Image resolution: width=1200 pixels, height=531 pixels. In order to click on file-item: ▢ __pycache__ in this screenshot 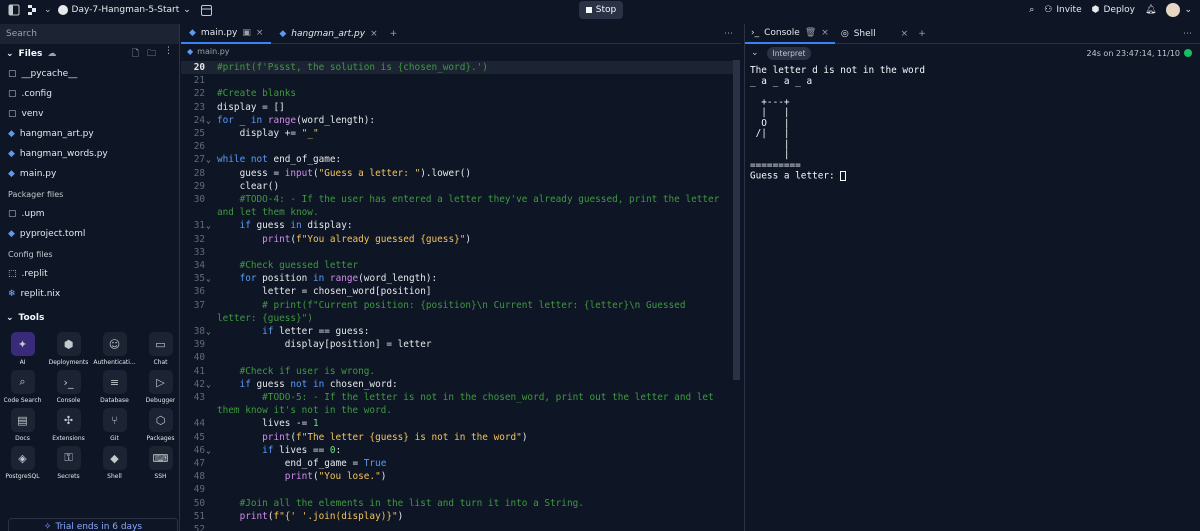, I will do `click(89, 74)`.